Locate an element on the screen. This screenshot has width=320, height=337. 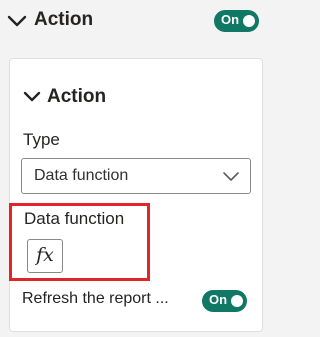
refresh-toggle-label: On is located at coordinates (218, 299).